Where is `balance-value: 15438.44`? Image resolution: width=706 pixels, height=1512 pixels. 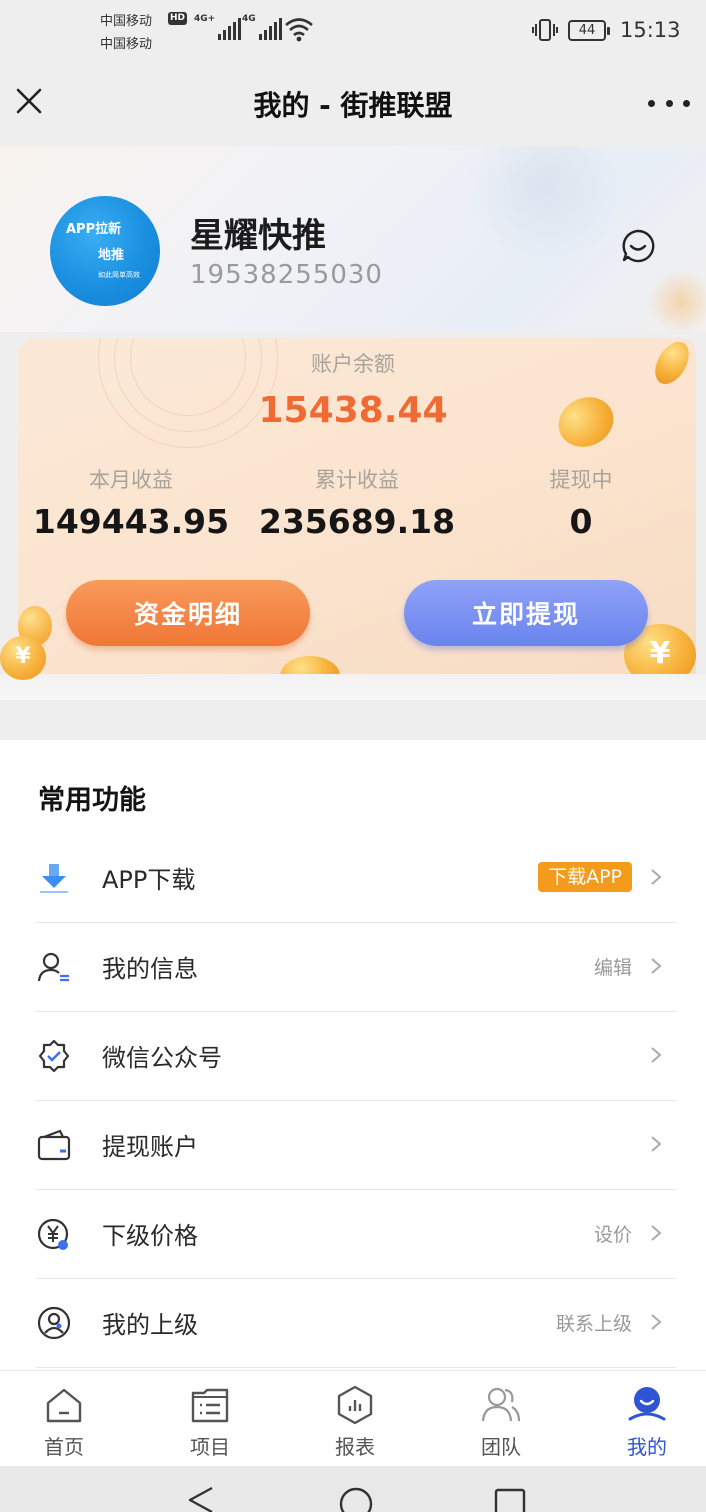
balance-value: 15438.44 is located at coordinates (353, 410).